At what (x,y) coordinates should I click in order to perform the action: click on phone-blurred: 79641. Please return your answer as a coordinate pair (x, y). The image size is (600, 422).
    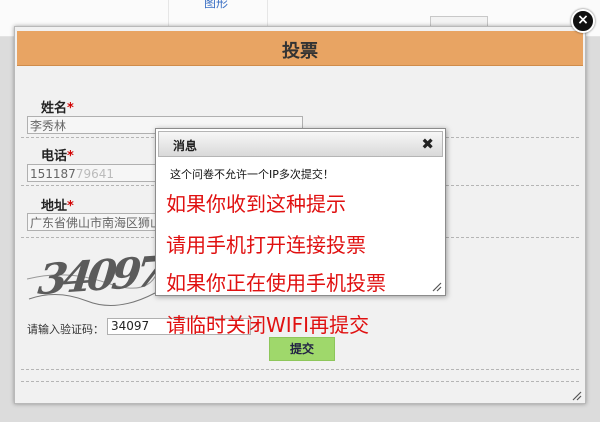
    Looking at the image, I should click on (94, 174).